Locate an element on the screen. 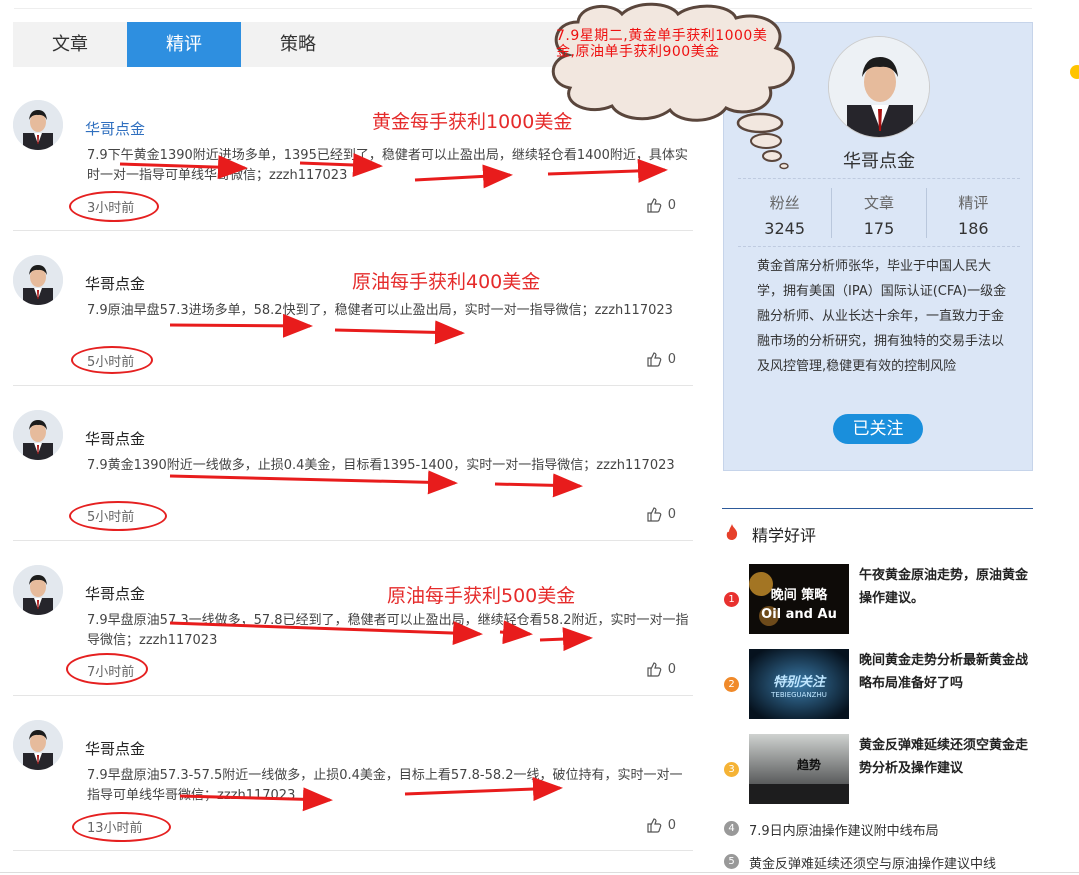 This screenshot has width=1079, height=875. thumbnail-title: 晚间 策略 is located at coordinates (799, 595).